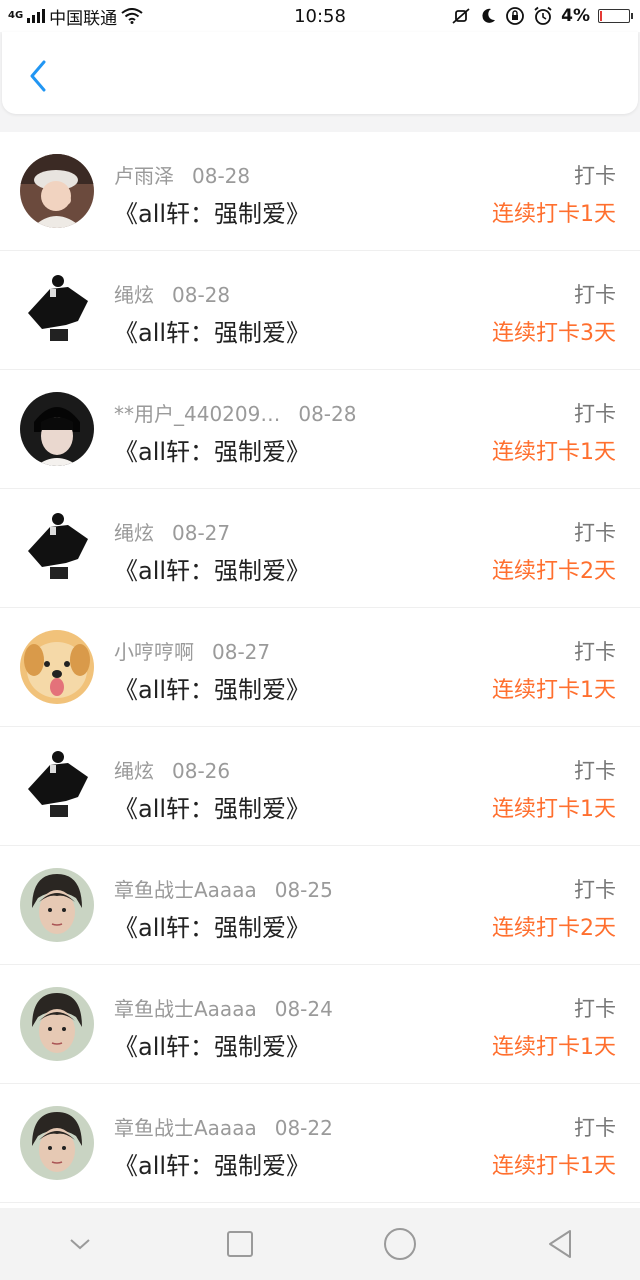 This screenshot has height=1280, width=640. I want to click on checkin-date: 08-22, so click(303, 1128).